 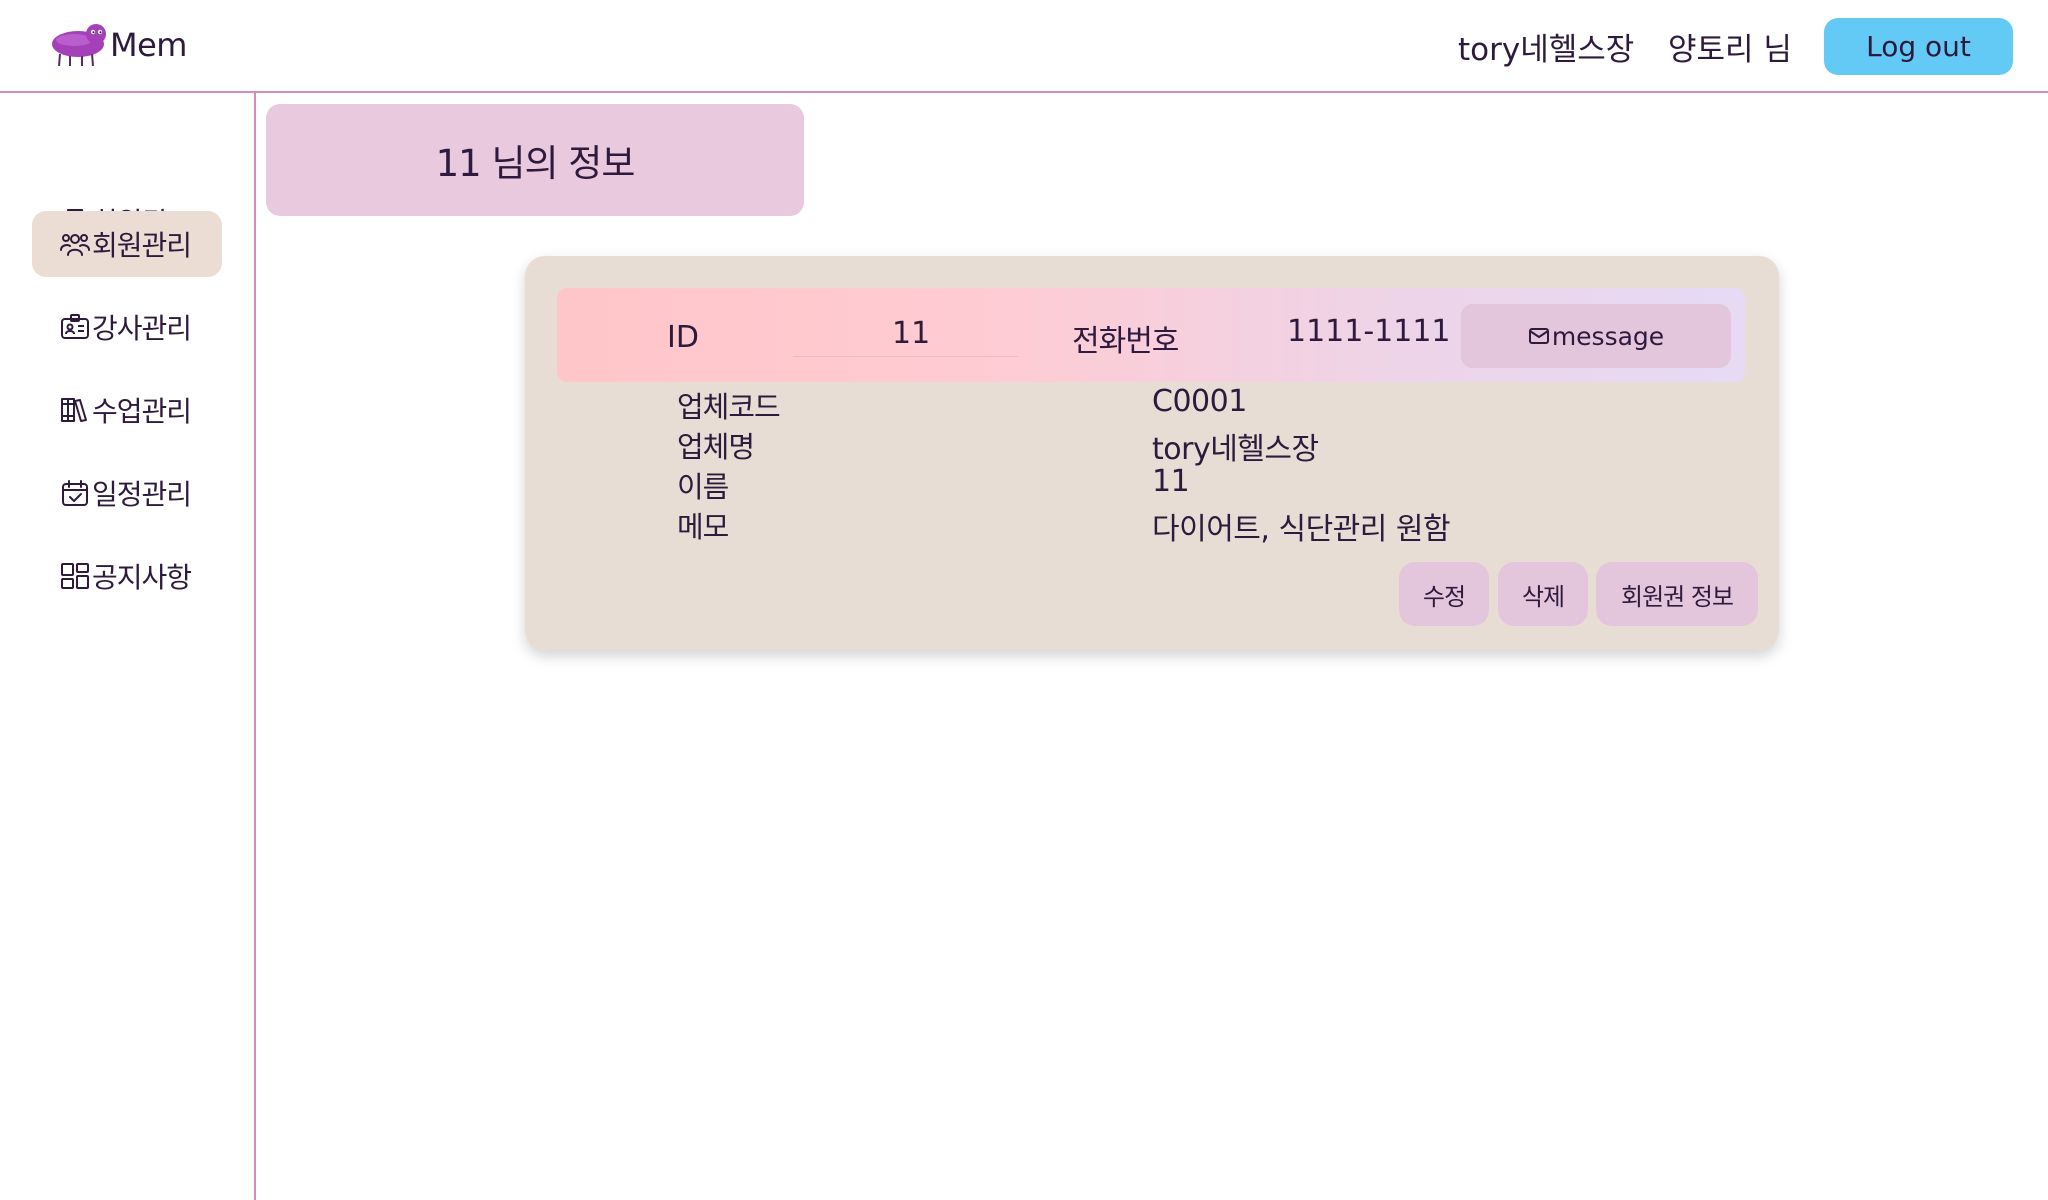 I want to click on users-icon, so click(x=75, y=245).